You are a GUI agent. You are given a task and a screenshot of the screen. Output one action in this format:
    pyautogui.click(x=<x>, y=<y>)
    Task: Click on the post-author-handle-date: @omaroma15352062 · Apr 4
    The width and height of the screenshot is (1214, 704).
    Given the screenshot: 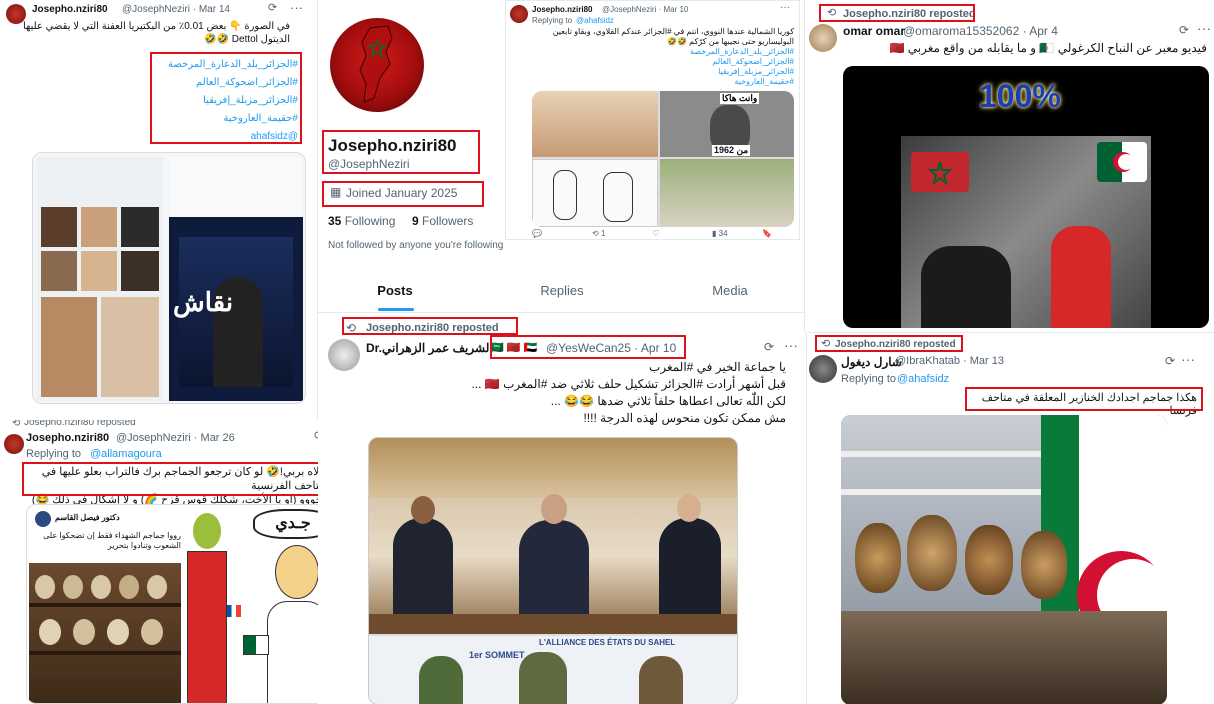 What is the action you would take?
    pyautogui.click(x=980, y=31)
    